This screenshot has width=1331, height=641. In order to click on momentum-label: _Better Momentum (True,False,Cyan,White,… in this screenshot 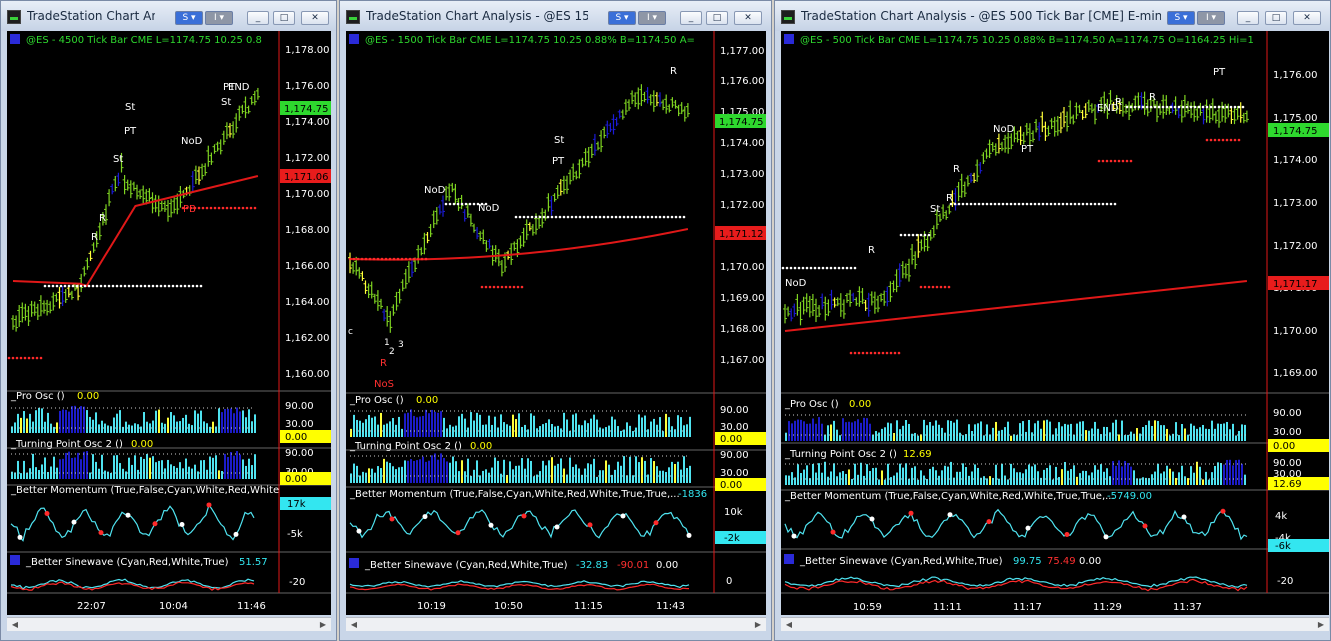, I will do `click(144, 490)`.